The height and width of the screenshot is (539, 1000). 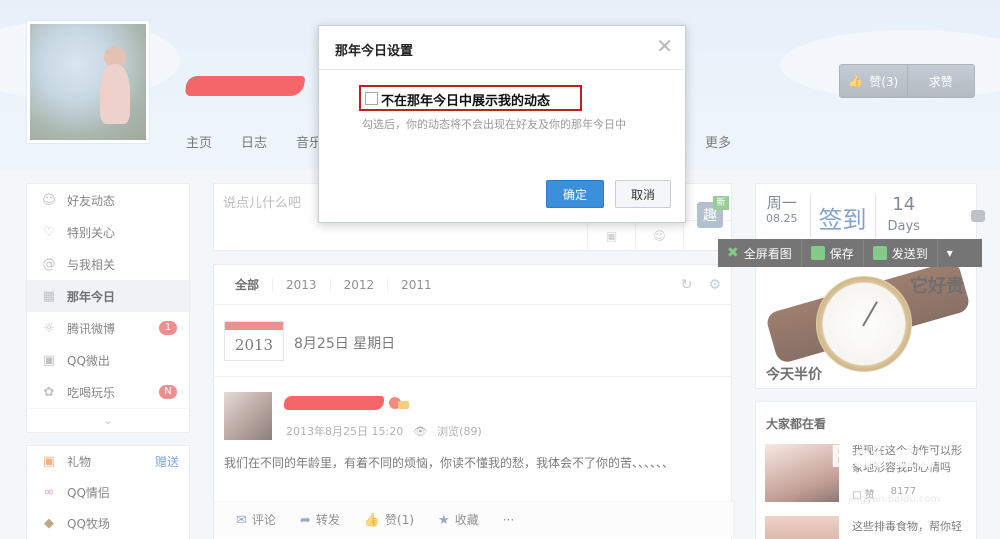 What do you see at coordinates (575, 194) in the screenshot?
I see `confirm-button: 确定` at bounding box center [575, 194].